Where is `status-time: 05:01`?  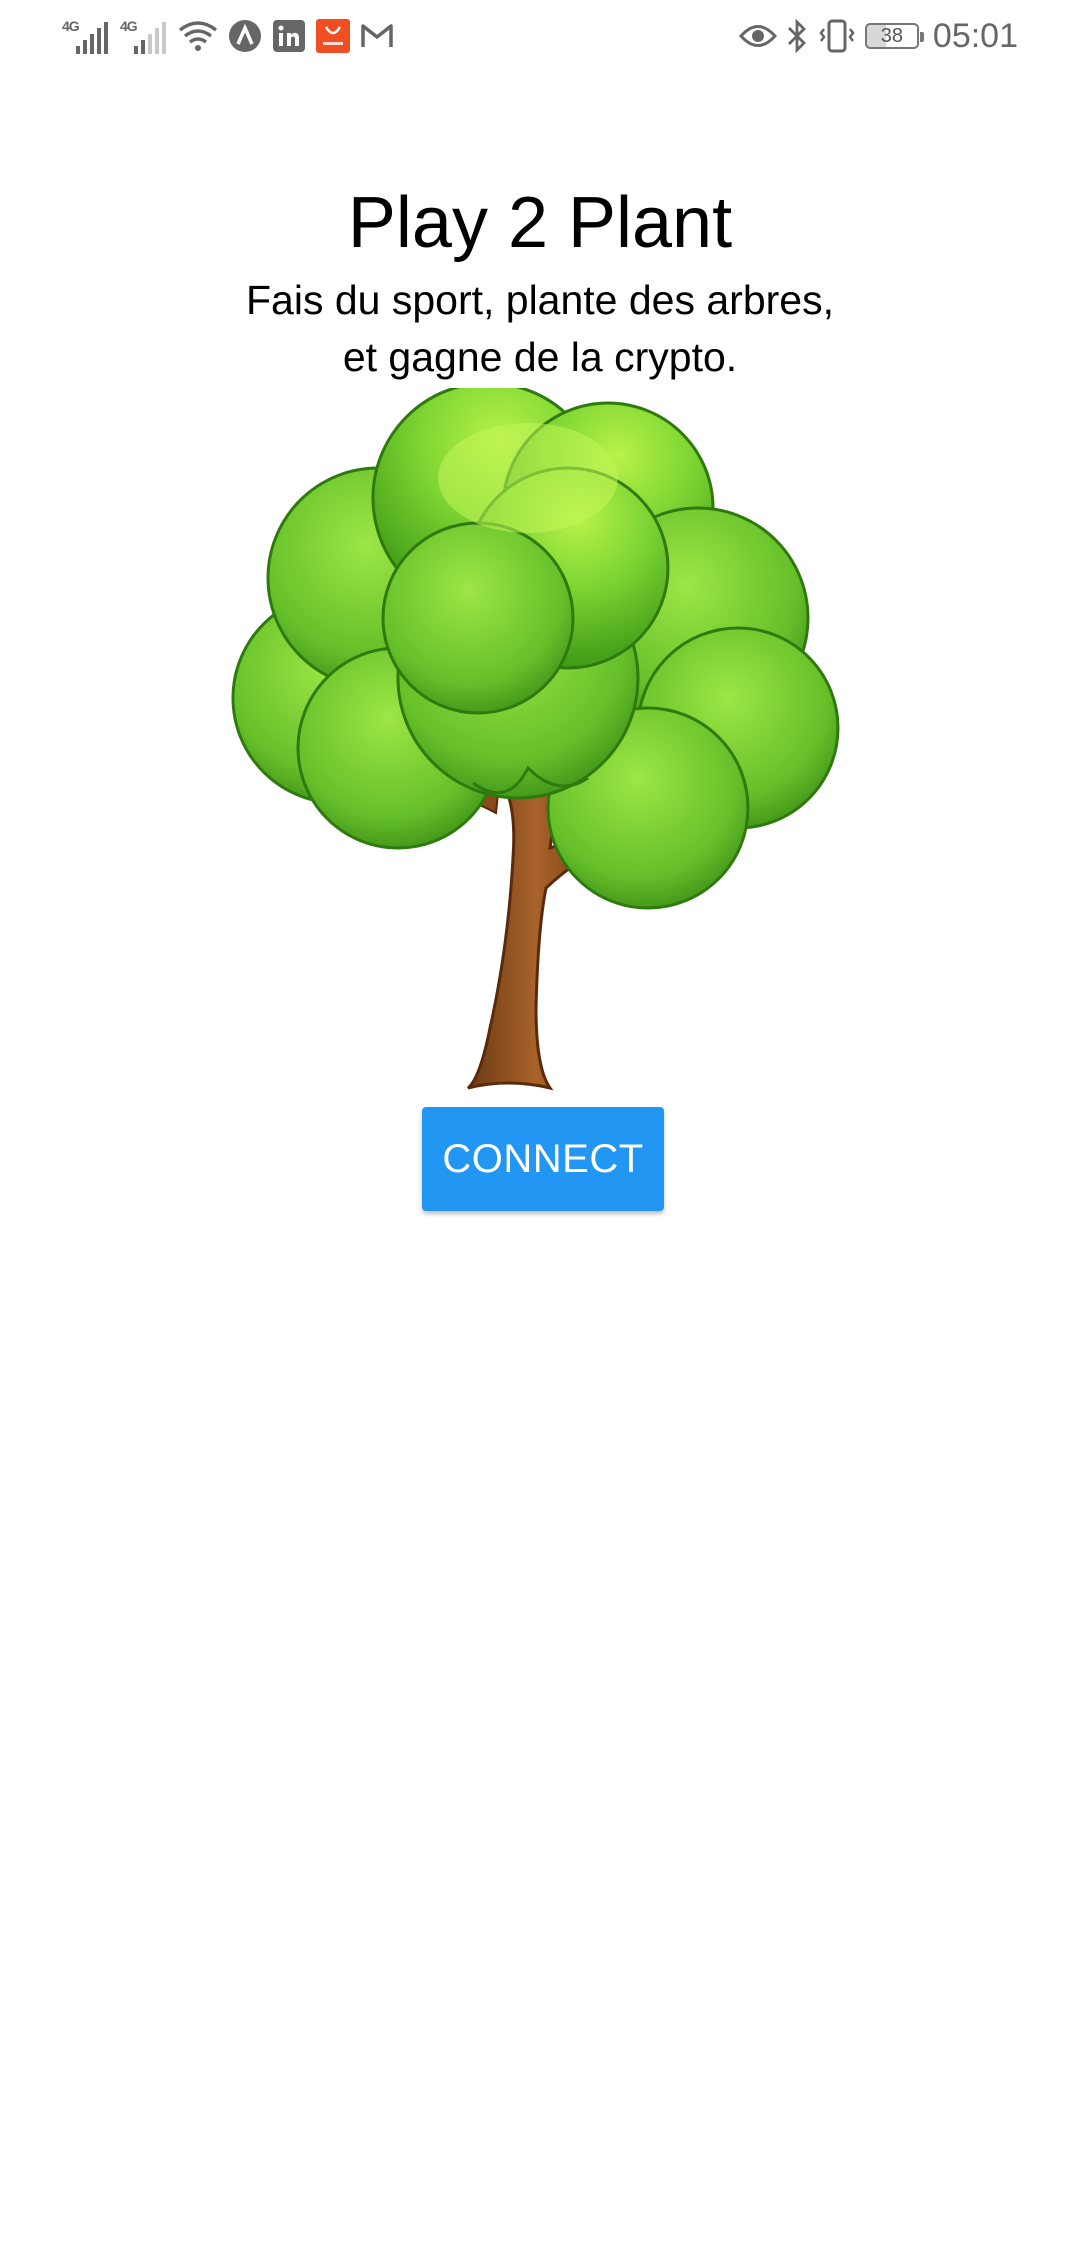 status-time: 05:01 is located at coordinates (975, 35).